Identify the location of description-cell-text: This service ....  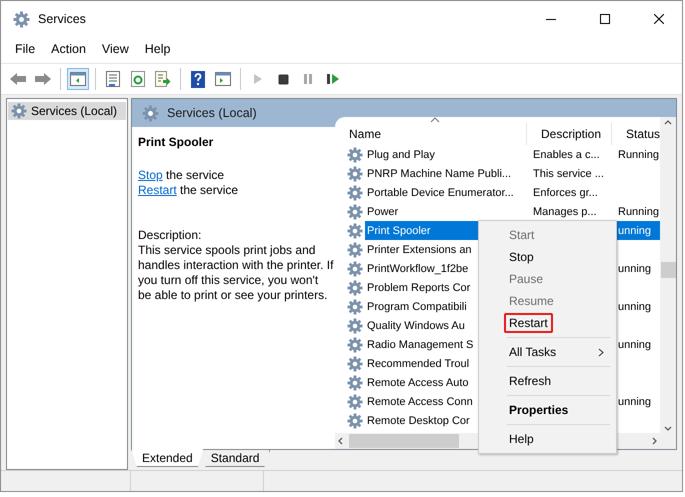
(568, 174).